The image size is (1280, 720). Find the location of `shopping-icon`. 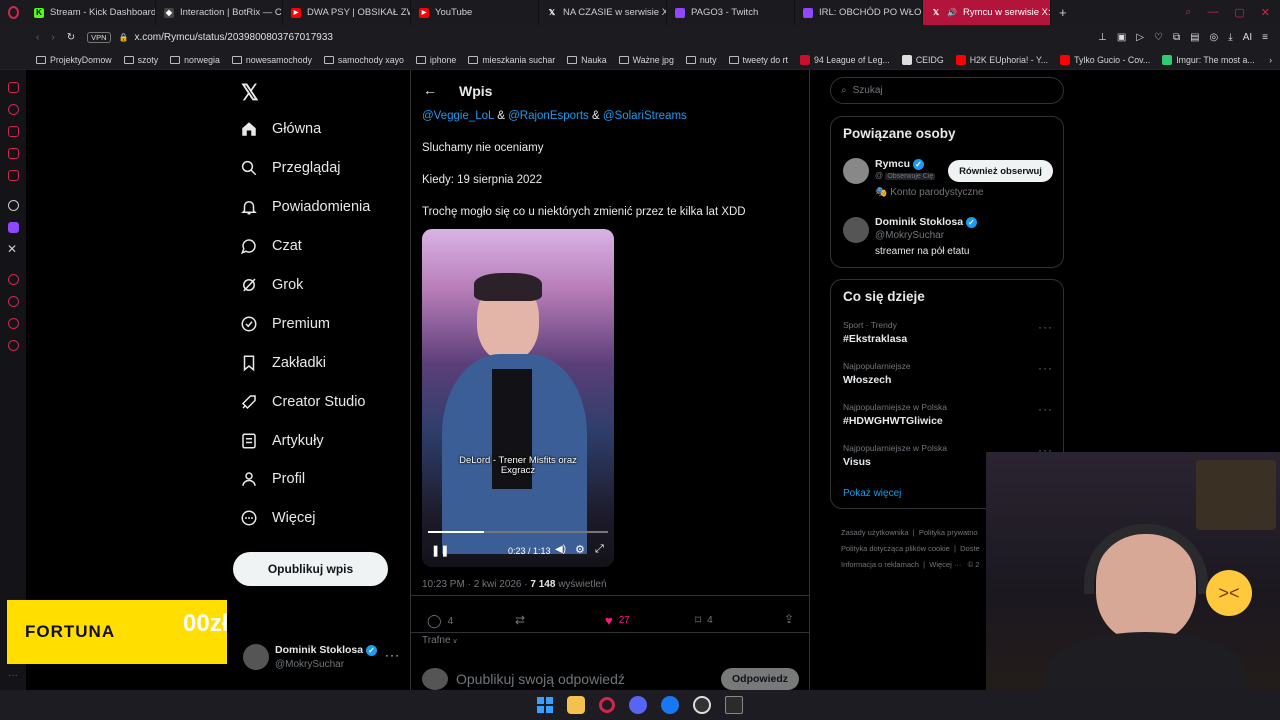

shopping-icon is located at coordinates (13, 131).